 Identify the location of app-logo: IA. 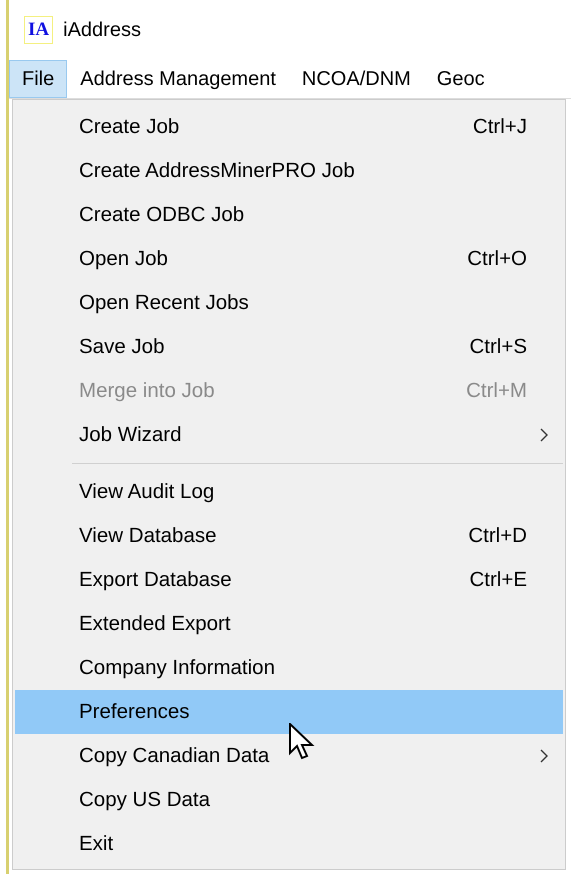
(39, 30).